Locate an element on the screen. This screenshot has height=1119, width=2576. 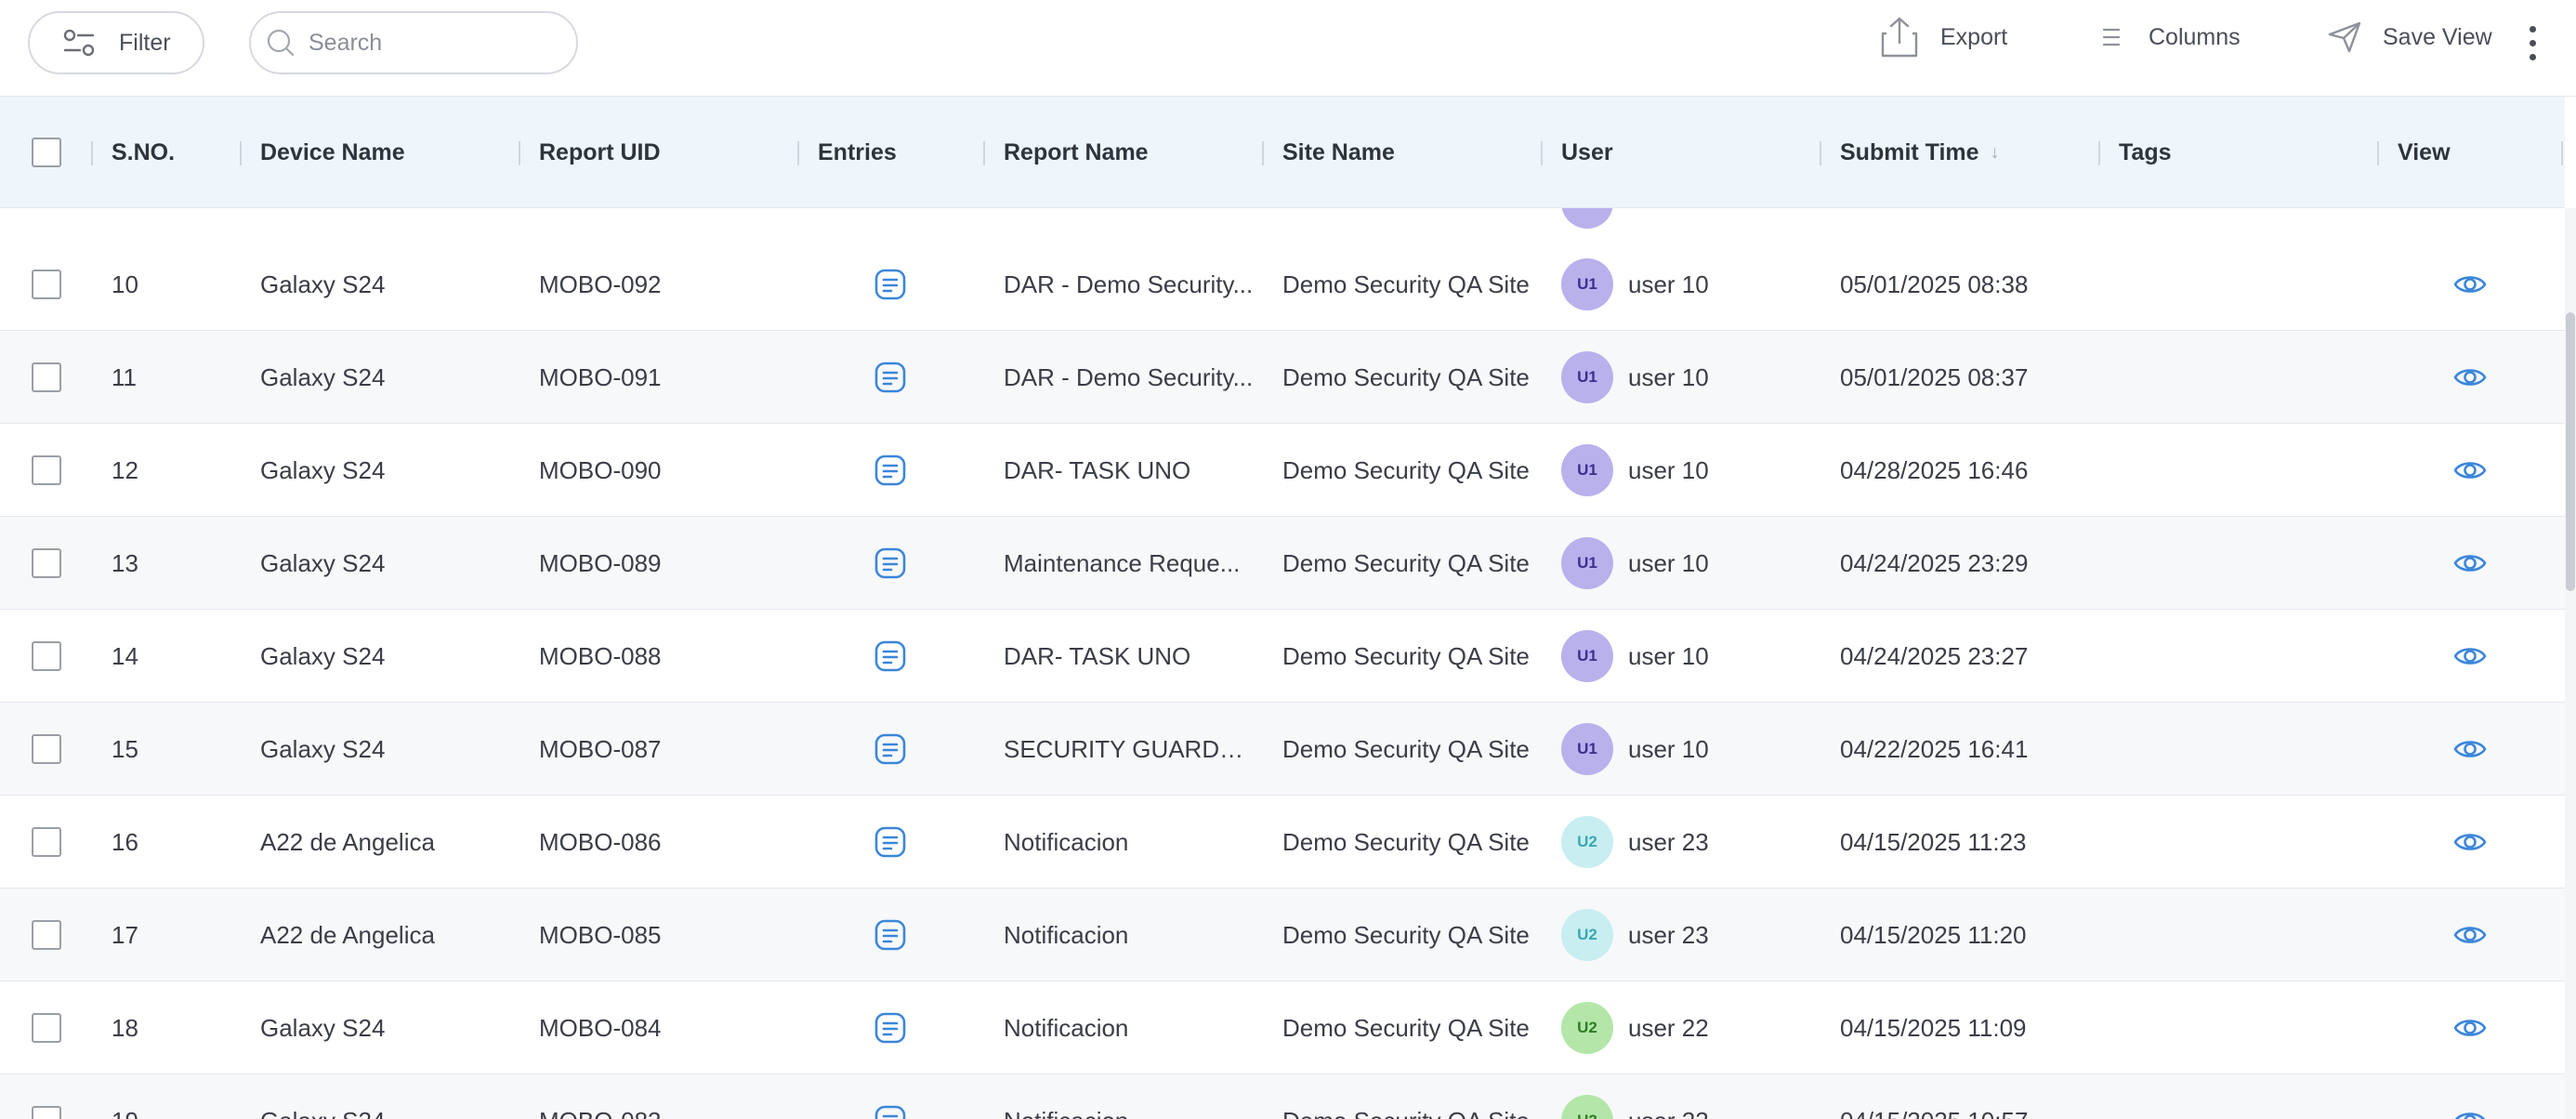
column-header-view: View is located at coordinates (2424, 152).